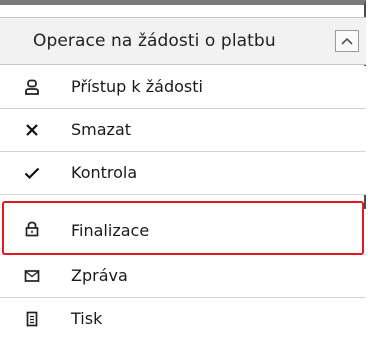 Image resolution: width=368 pixels, height=341 pixels. I want to click on panel-title: Operace na žádosti o platbu, so click(154, 41).